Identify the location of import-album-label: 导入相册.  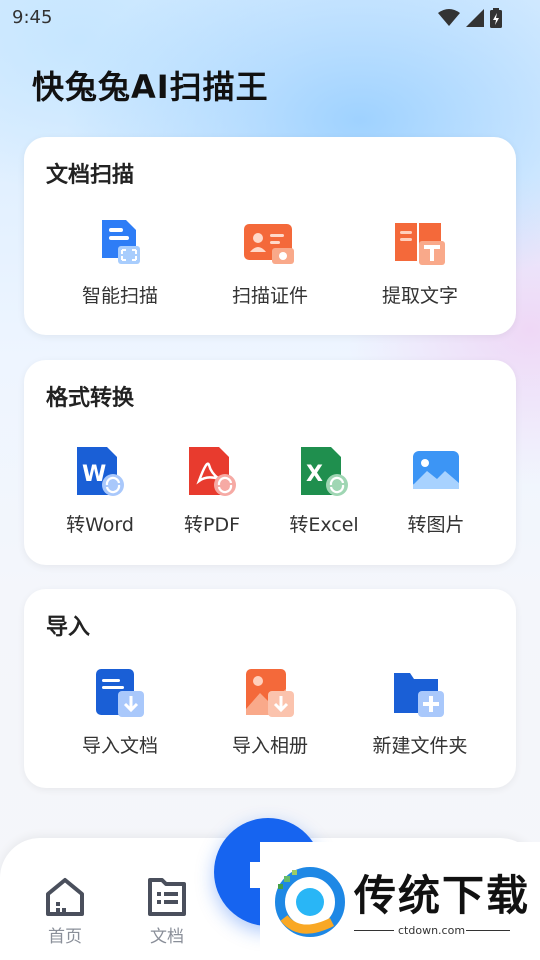
(269, 746).